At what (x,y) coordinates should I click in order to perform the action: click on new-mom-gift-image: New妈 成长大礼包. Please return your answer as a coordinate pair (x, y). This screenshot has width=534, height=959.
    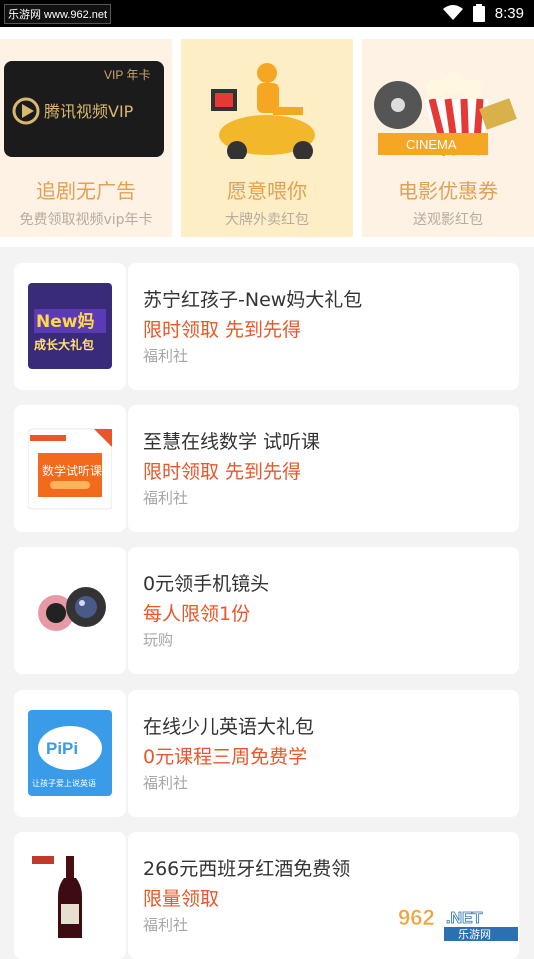
    Looking at the image, I should click on (70, 326).